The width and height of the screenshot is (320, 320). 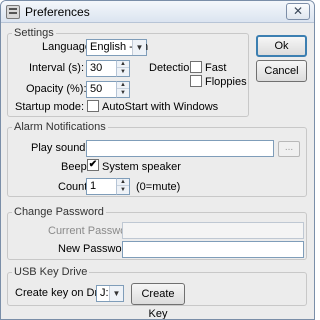 I want to click on alarm-legend: Alarm Notifications, so click(x=60, y=127).